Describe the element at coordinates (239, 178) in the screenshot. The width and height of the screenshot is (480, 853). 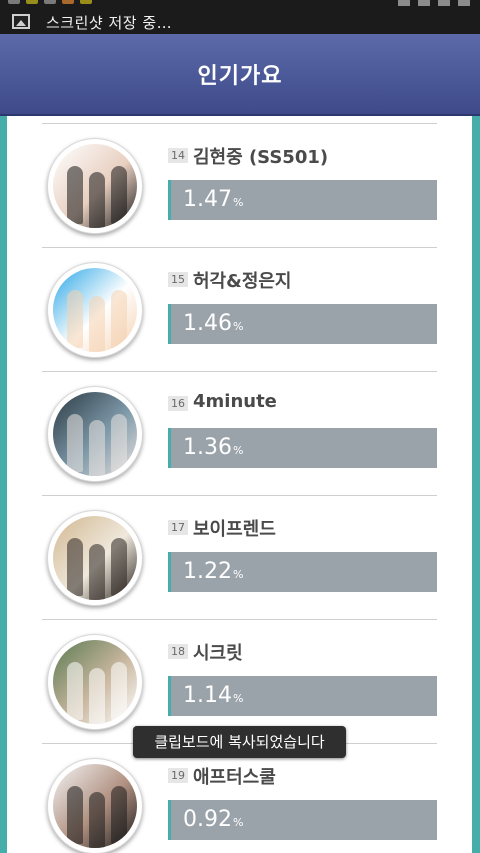
I see `ranking-row: 14 김현중 (SS501) 1.47%` at that location.